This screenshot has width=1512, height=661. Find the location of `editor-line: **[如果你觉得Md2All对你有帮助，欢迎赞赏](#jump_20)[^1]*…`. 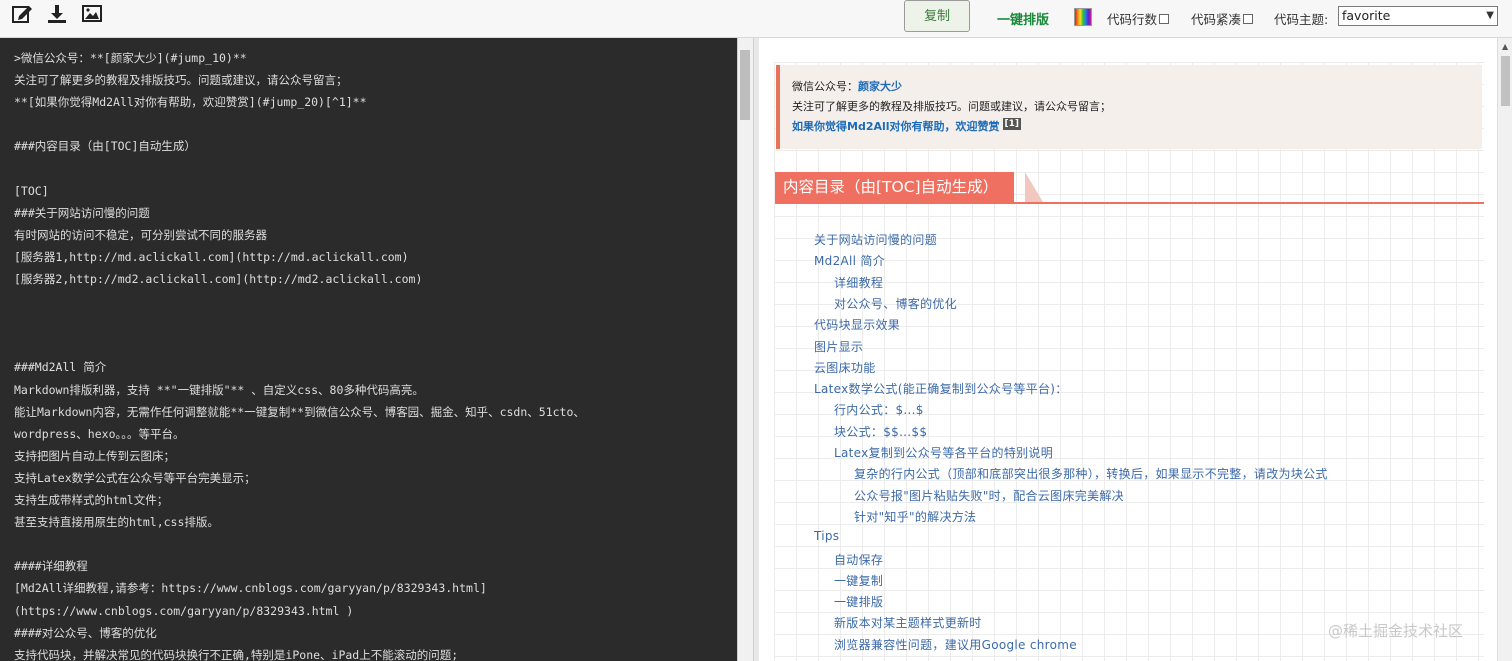

editor-line: **[如果你觉得Md2All对你有帮助，欢迎赞赏](#jump_20)[^1]*… is located at coordinates (190, 102).